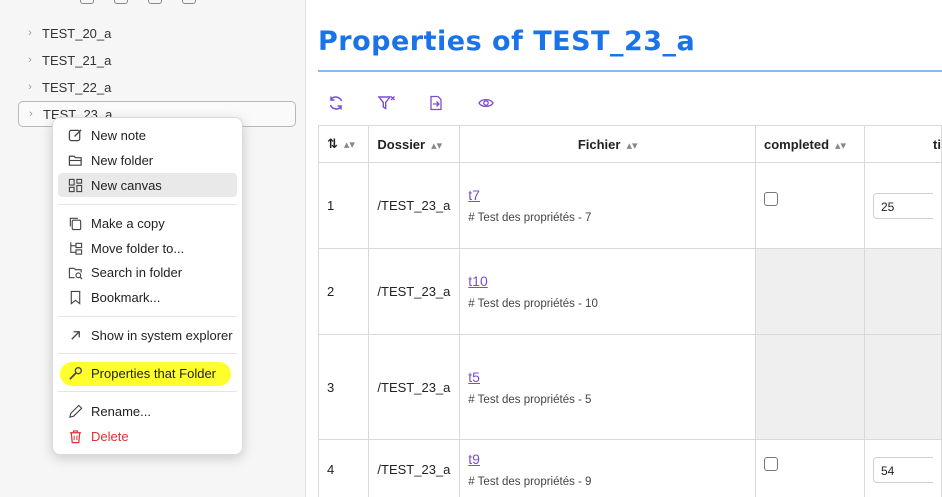 This screenshot has width=942, height=497. Describe the element at coordinates (797, 144) in the screenshot. I see `column-header-label: completed` at that location.